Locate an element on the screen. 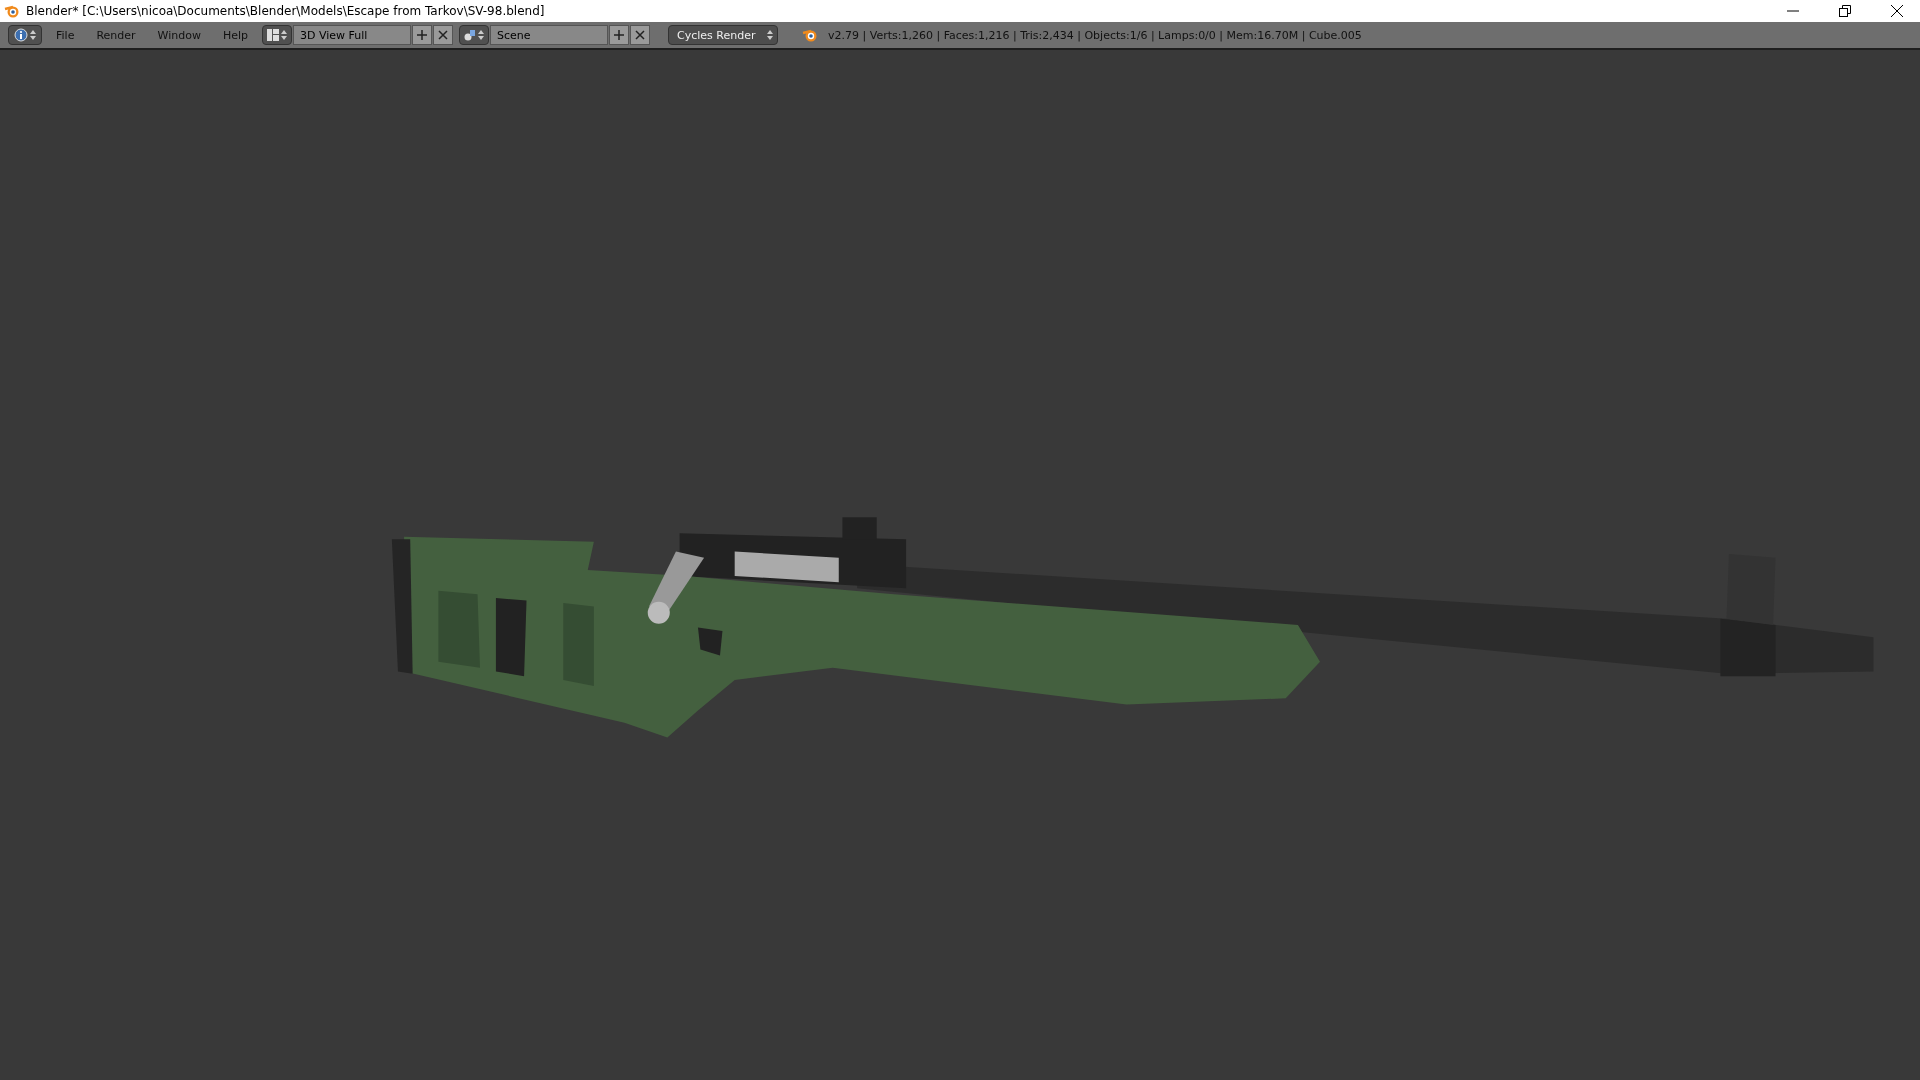  delete-layout-button is located at coordinates (443, 35).